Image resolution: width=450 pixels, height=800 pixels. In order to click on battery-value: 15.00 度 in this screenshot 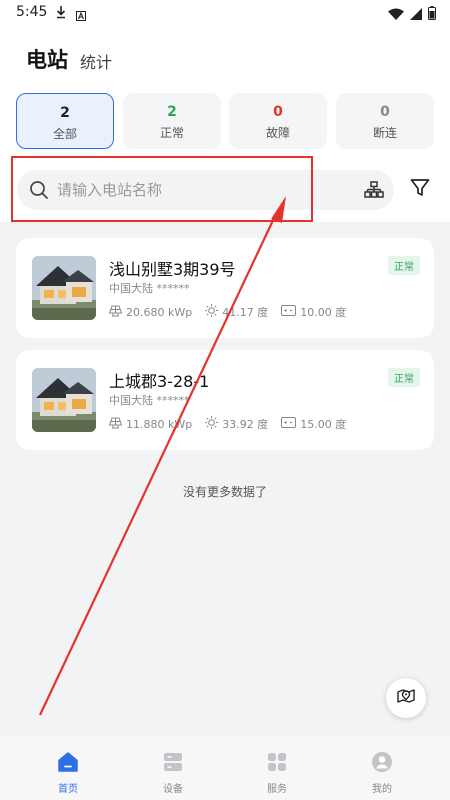, I will do `click(323, 424)`.